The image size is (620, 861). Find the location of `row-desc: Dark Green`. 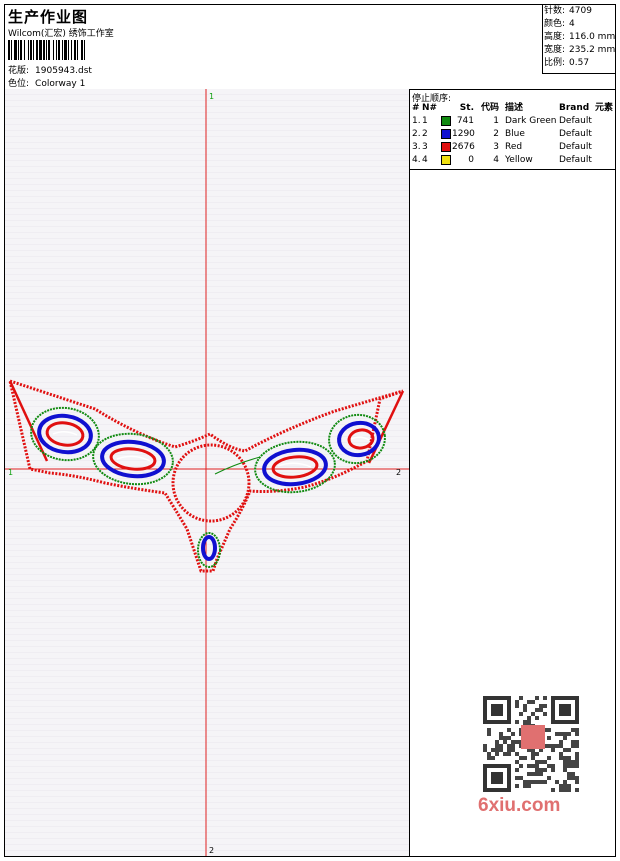

row-desc: Dark Green is located at coordinates (531, 121).